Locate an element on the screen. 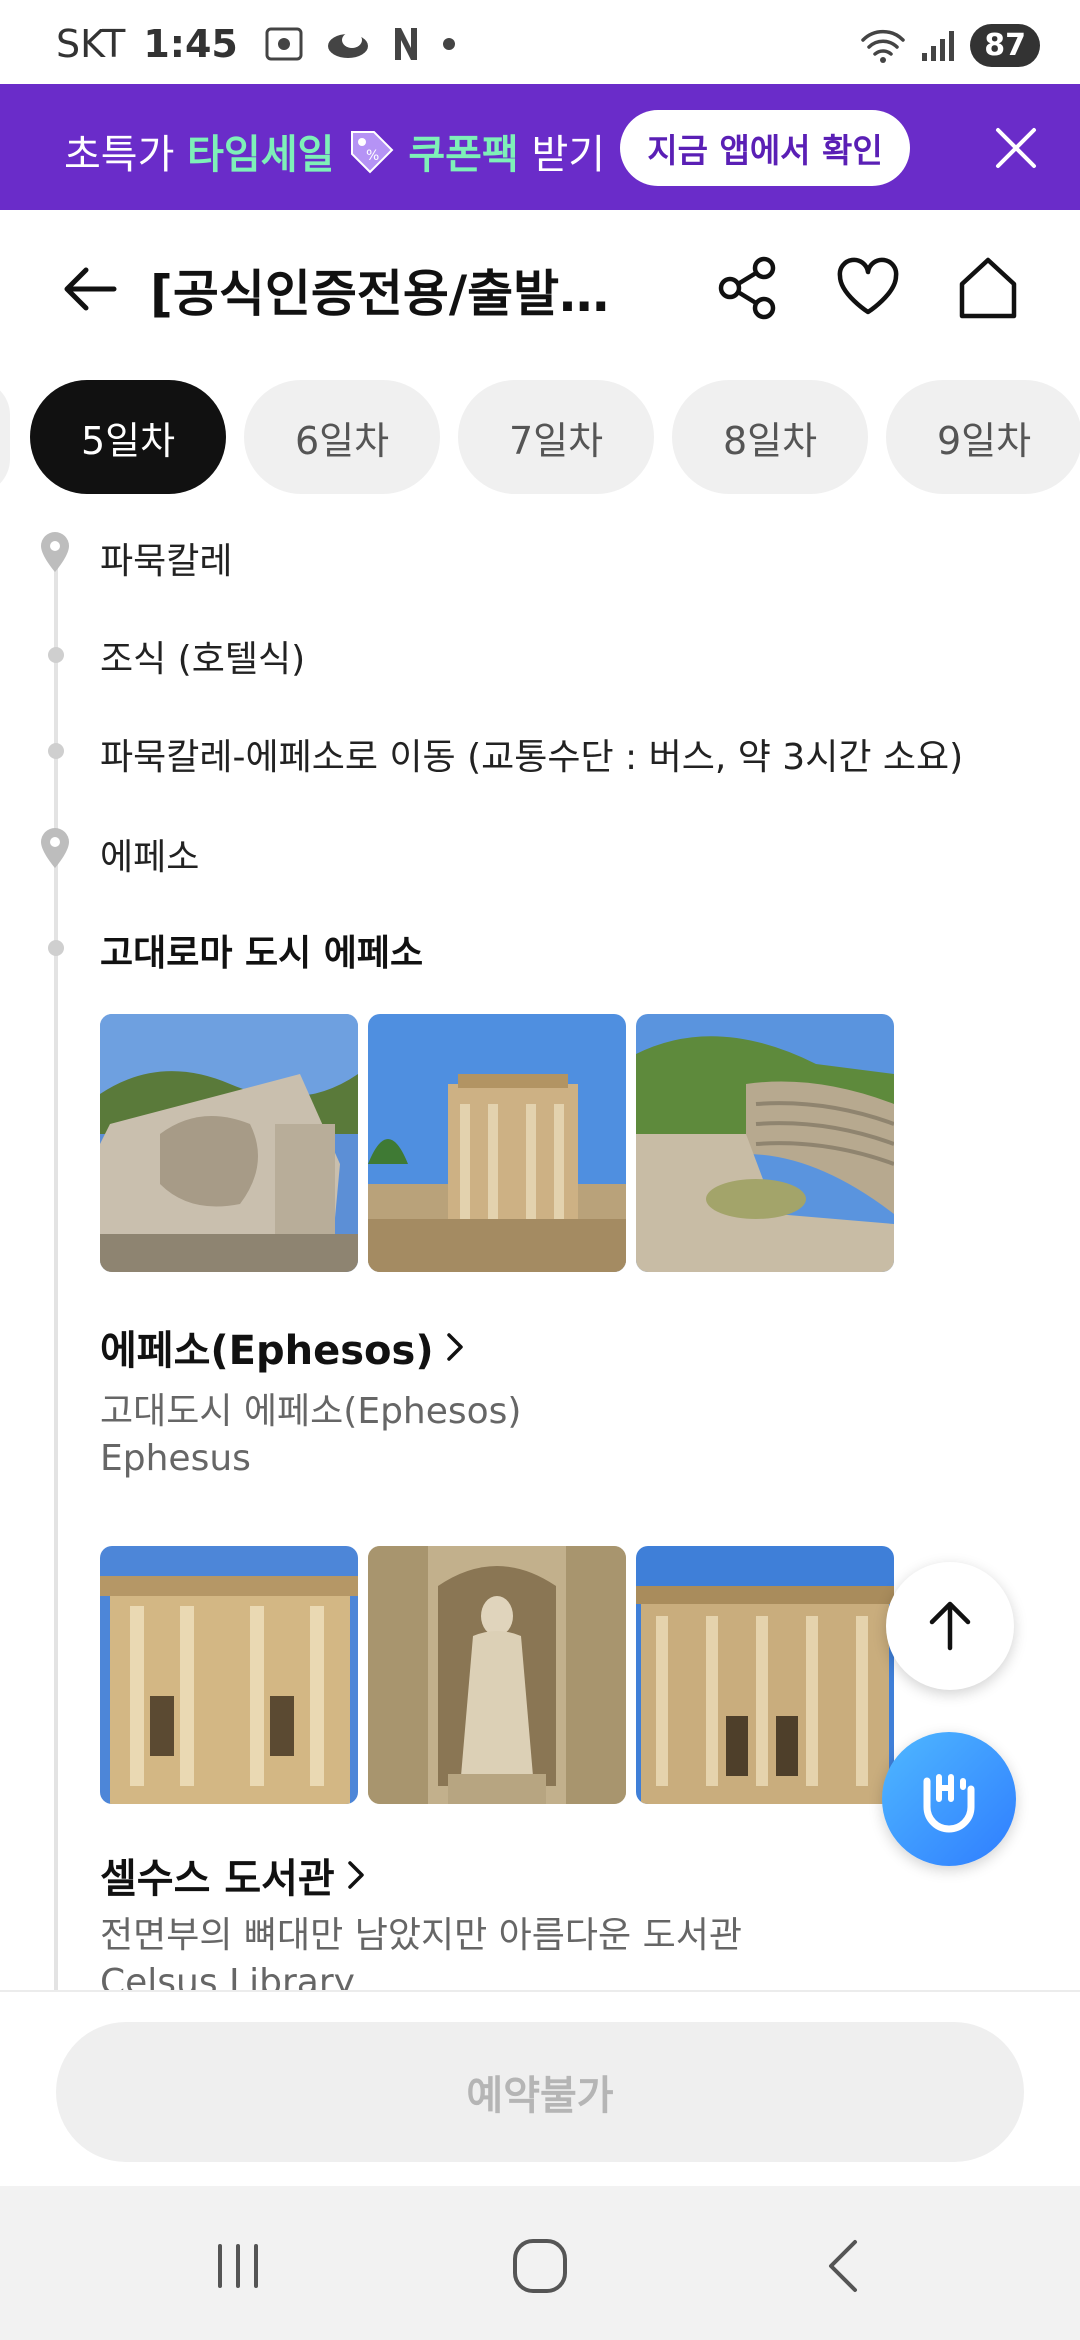 The width and height of the screenshot is (1080, 2340). celsus-photo-row is located at coordinates (497, 1675).